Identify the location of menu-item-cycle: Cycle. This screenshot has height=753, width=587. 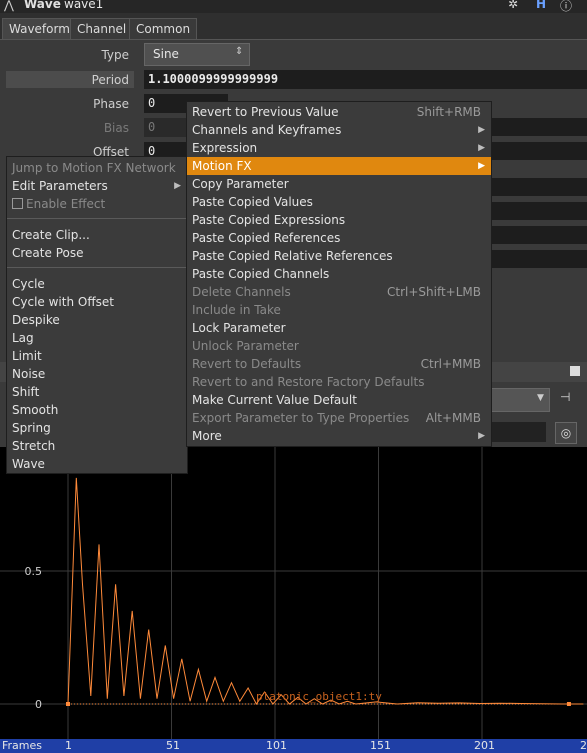
(97, 284).